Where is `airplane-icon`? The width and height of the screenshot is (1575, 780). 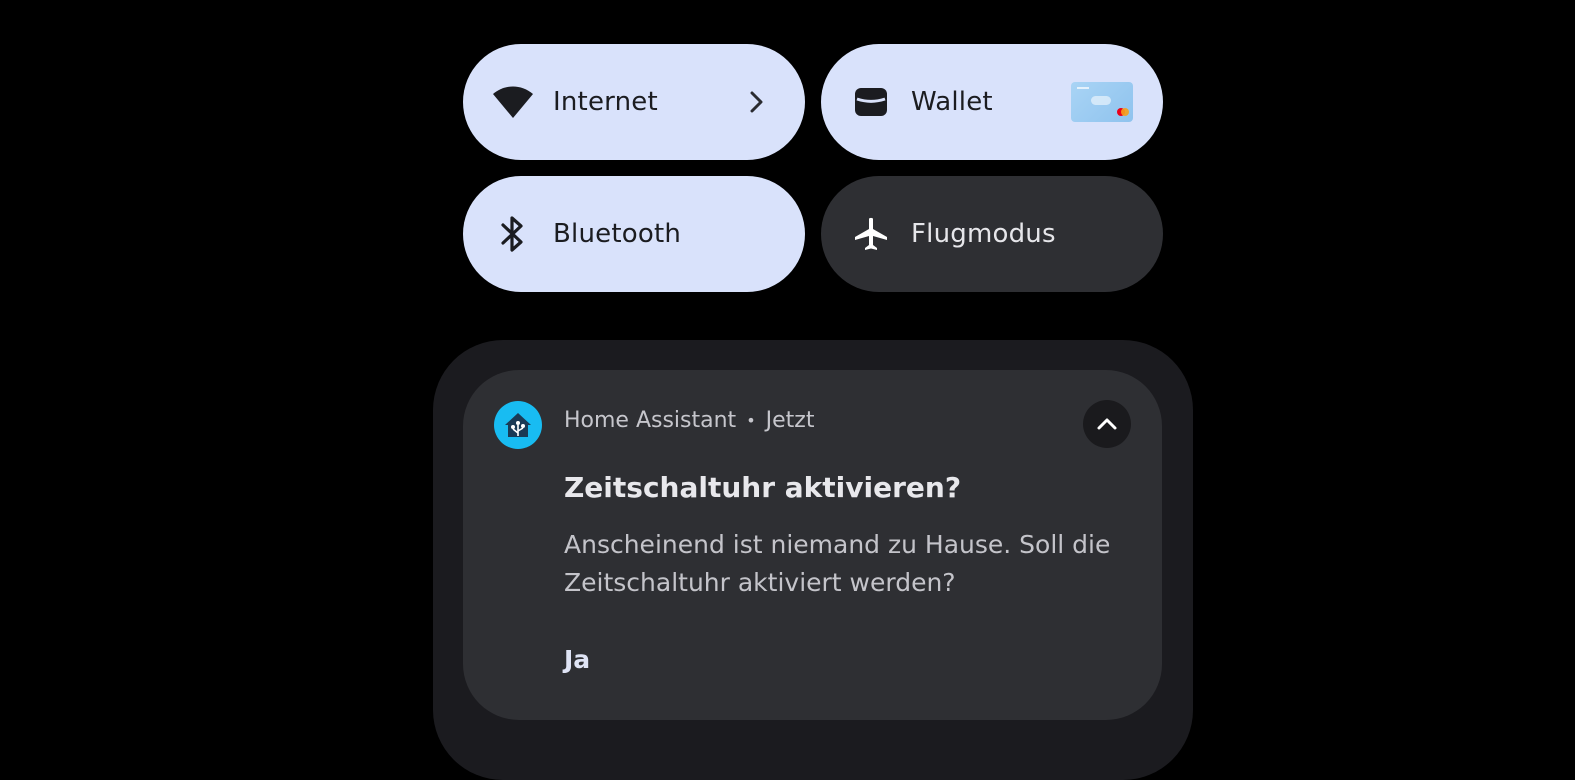 airplane-icon is located at coordinates (871, 234).